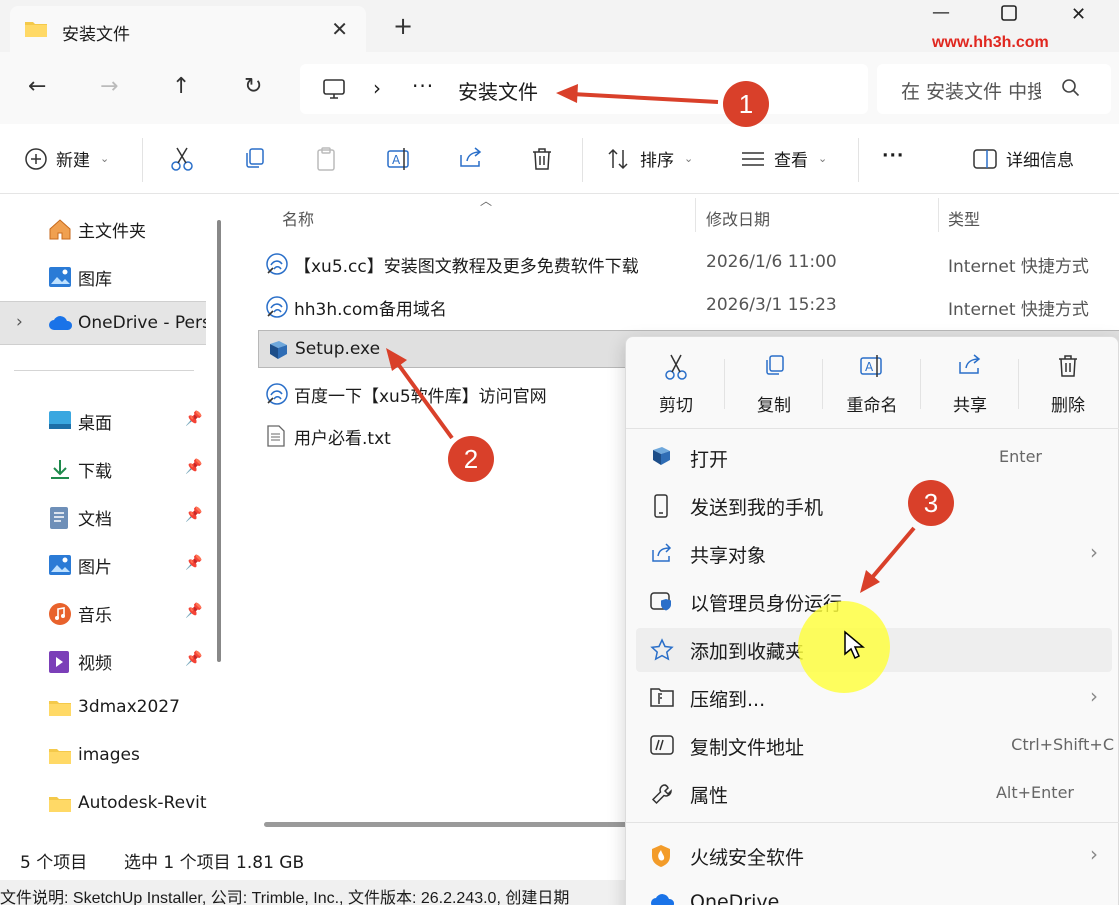 The width and height of the screenshot is (1119, 905). I want to click on computer-icon, so click(334, 91).